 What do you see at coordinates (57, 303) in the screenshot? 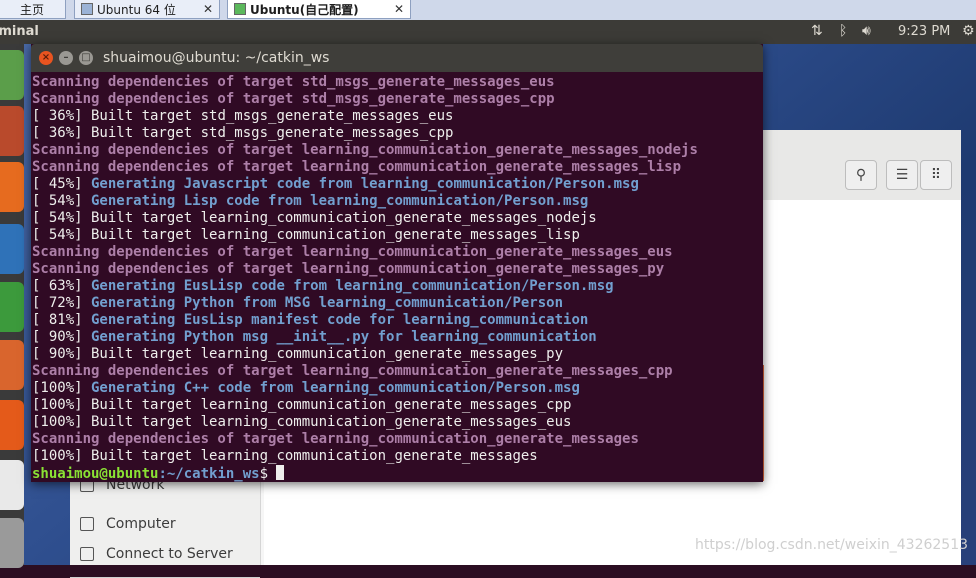
I see `progress-percent: [ 72%]` at bounding box center [57, 303].